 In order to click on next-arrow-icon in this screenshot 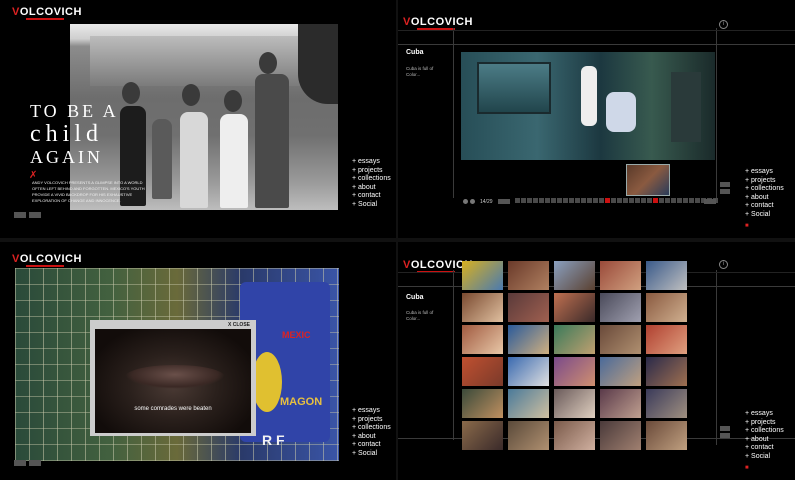, I will do `click(472, 201)`.